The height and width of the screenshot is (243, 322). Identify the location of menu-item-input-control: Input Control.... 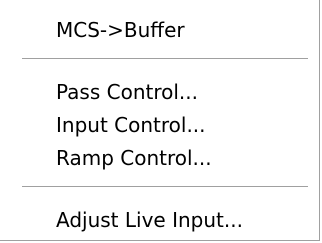
(131, 125).